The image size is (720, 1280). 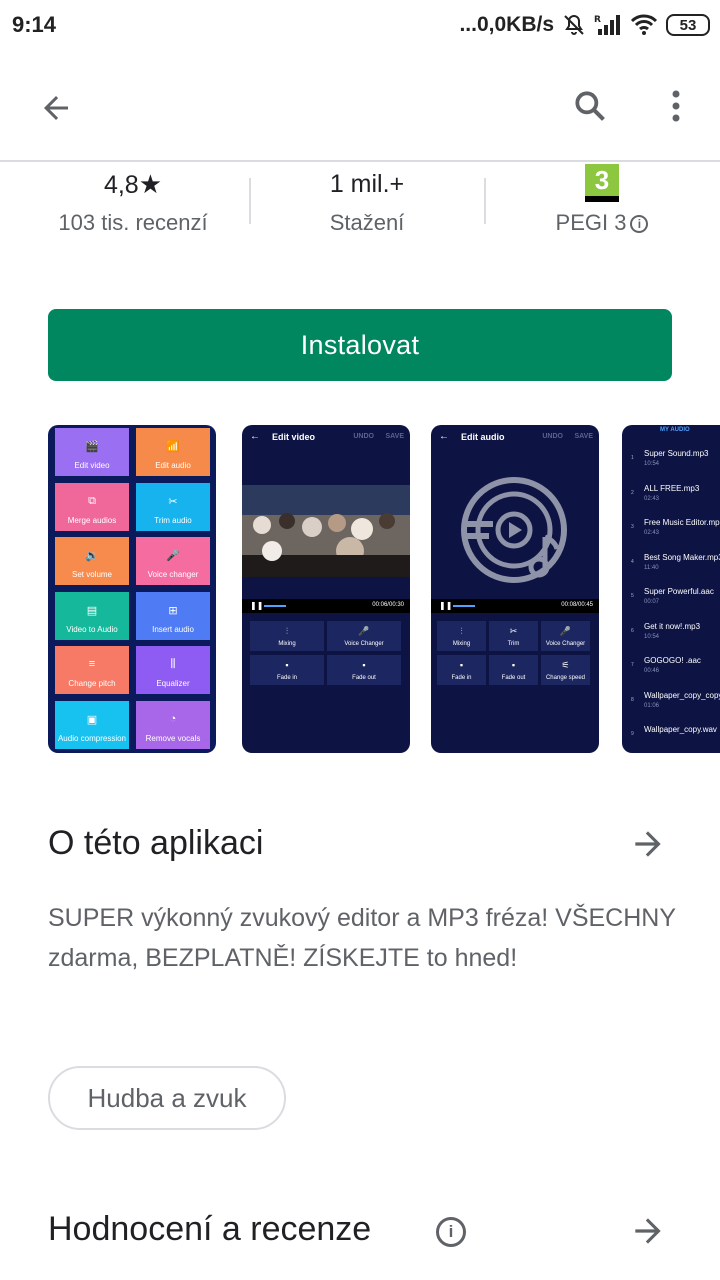 I want to click on rating-stat: 4,8★ 103 tis. recenzí, so click(x=133, y=201).